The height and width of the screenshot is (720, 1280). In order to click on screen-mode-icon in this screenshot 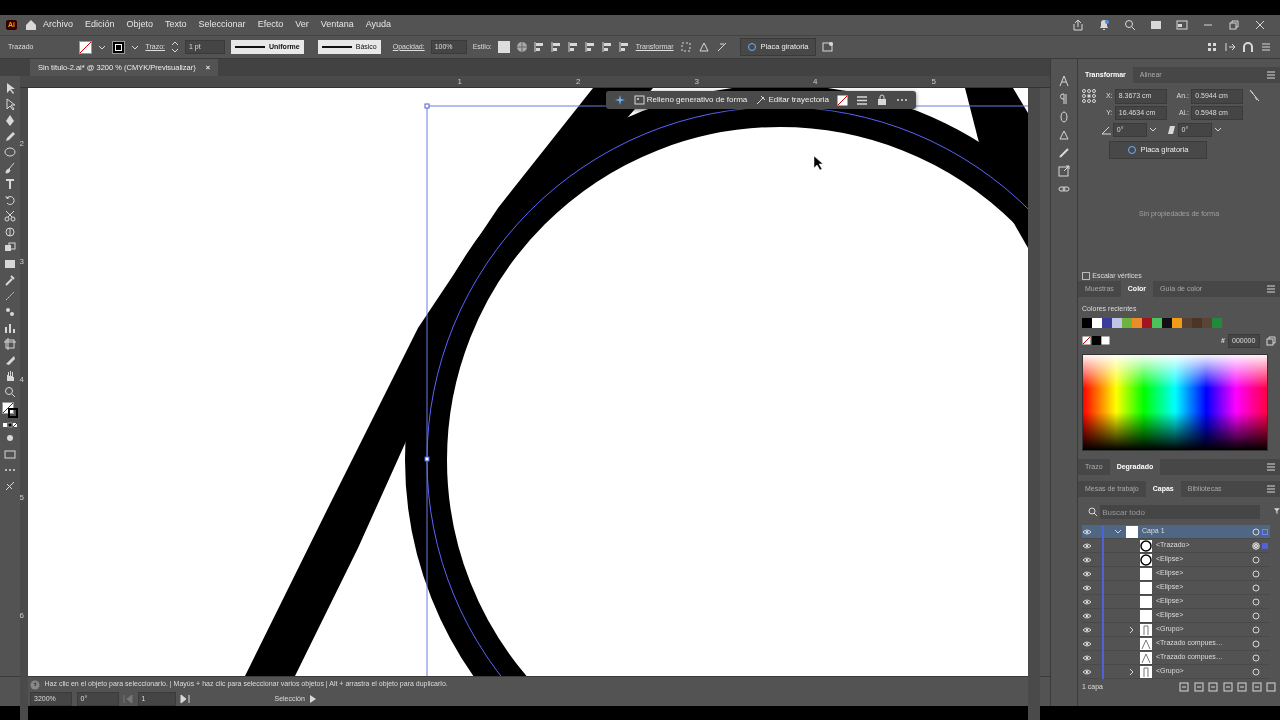, I will do `click(9, 454)`.